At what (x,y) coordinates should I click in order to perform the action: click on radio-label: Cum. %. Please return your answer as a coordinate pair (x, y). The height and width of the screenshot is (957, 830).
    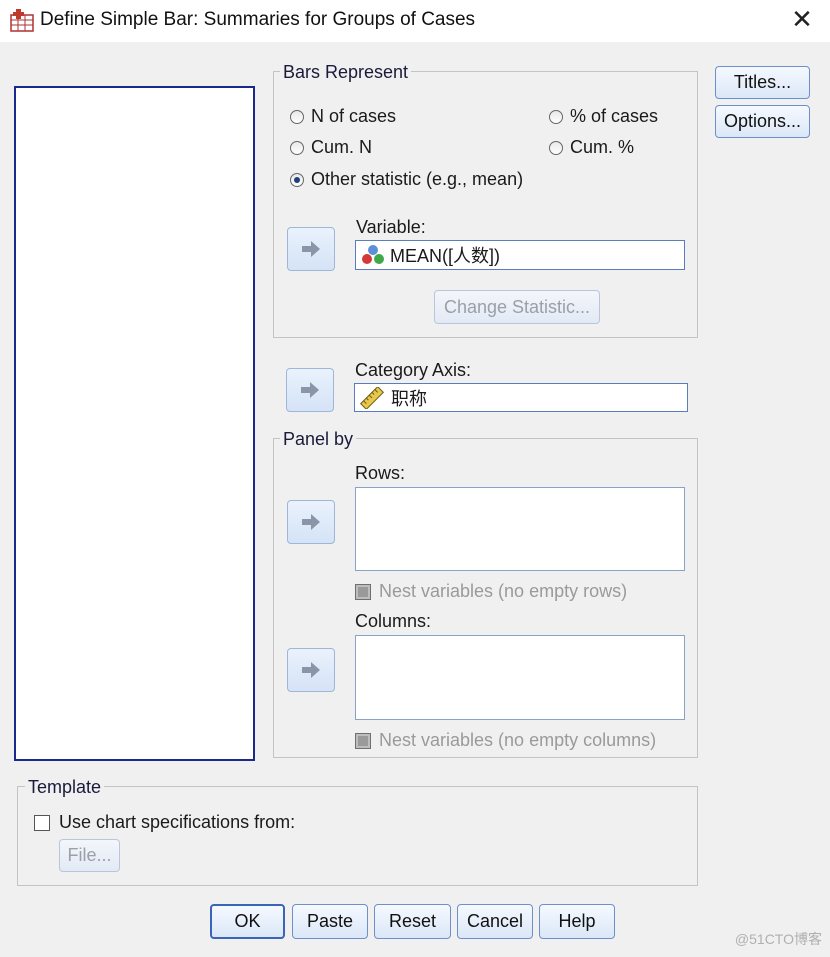
    Looking at the image, I should click on (602, 147).